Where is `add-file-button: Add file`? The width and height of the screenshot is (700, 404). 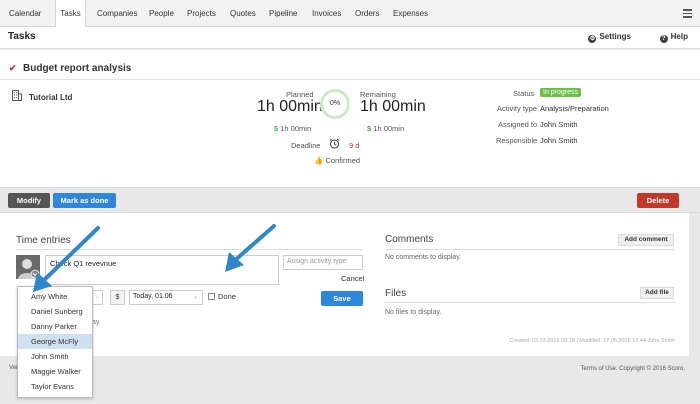
add-file-button: Add file is located at coordinates (657, 293).